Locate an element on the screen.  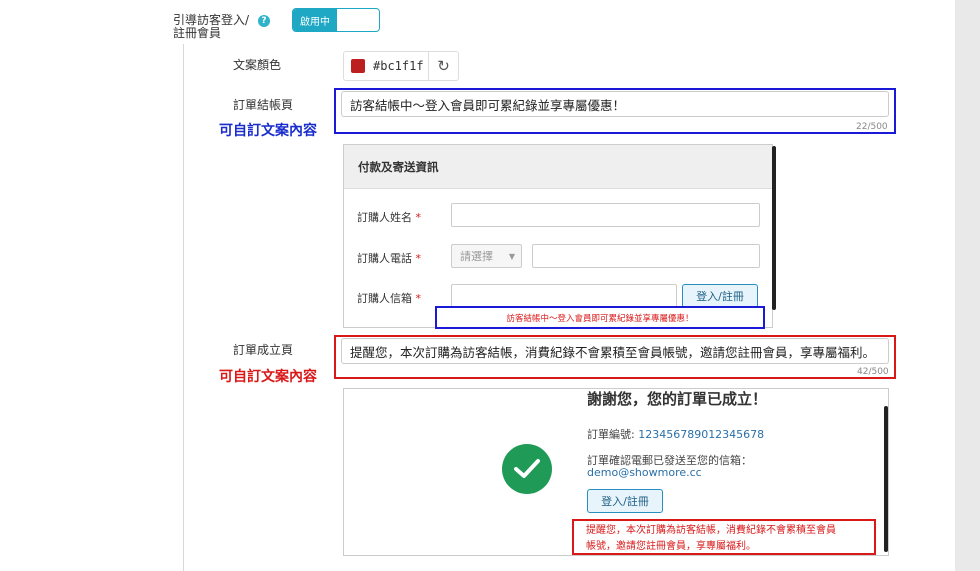
buyer-phone-input is located at coordinates (646, 256).